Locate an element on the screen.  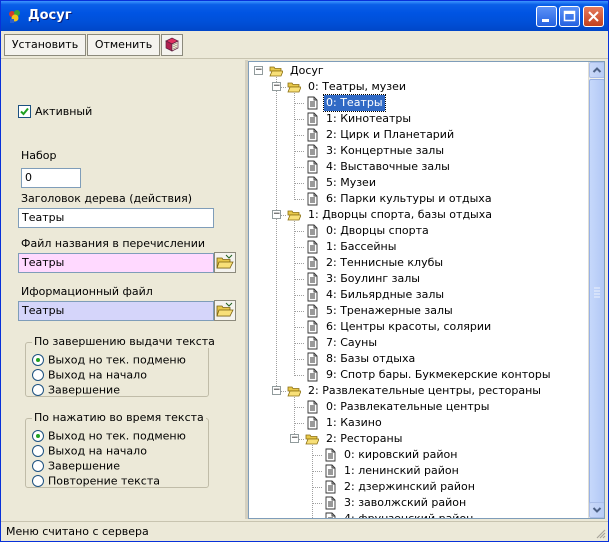
radio-label: Повторение текста is located at coordinates (104, 481).